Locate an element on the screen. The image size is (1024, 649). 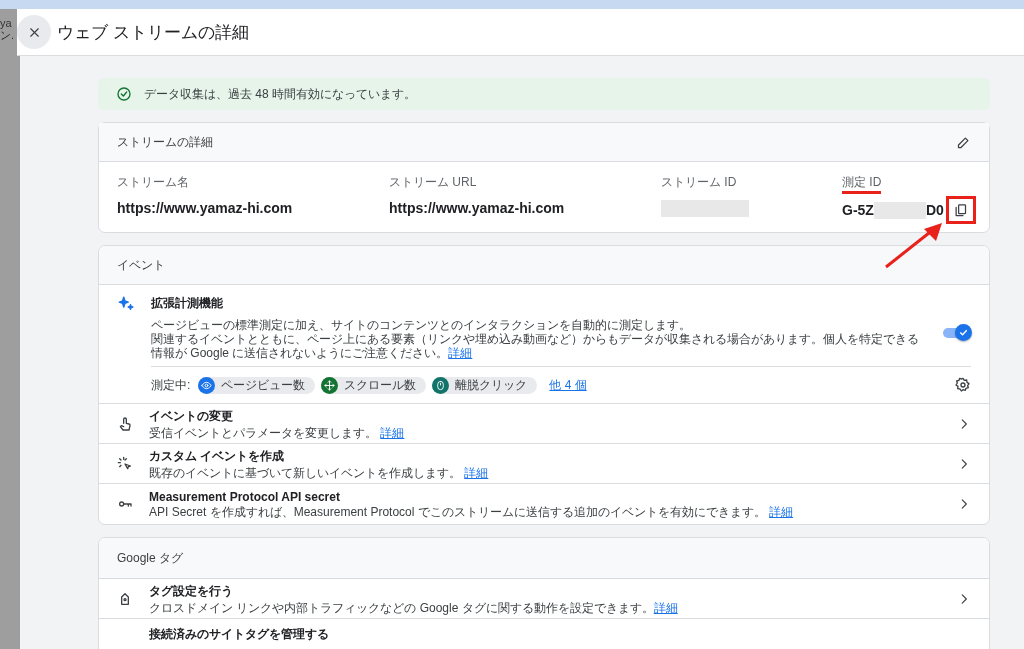
feature-title: 拡張計測機能 is located at coordinates (187, 303).